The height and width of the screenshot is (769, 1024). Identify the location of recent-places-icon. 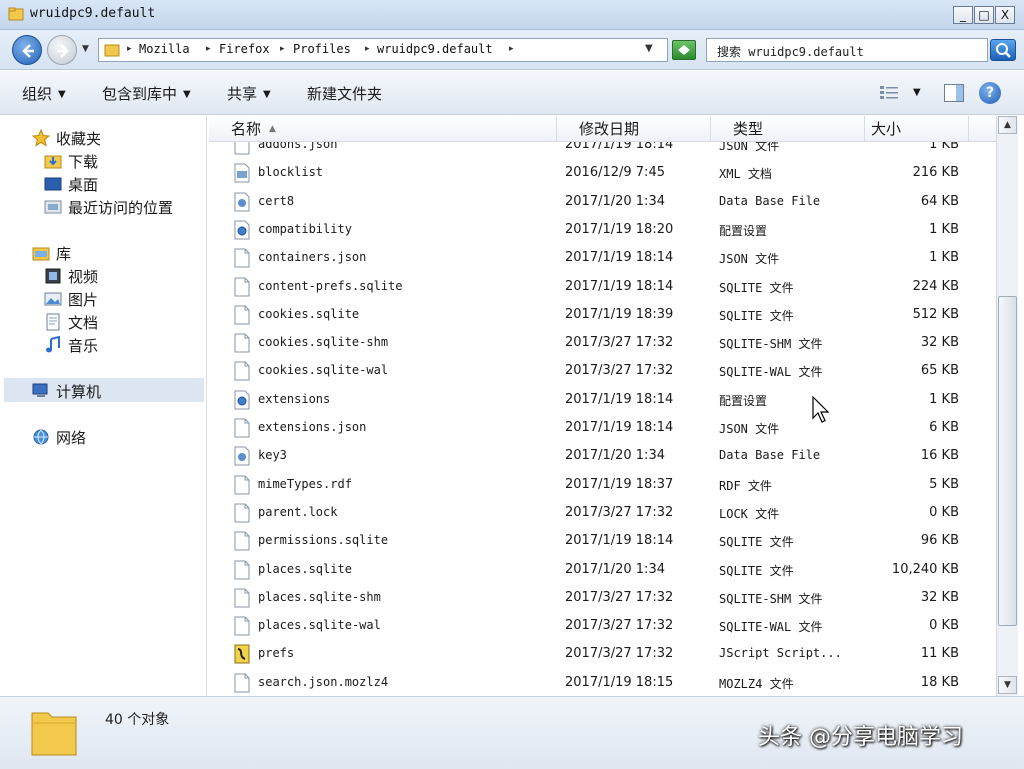
(53, 207).